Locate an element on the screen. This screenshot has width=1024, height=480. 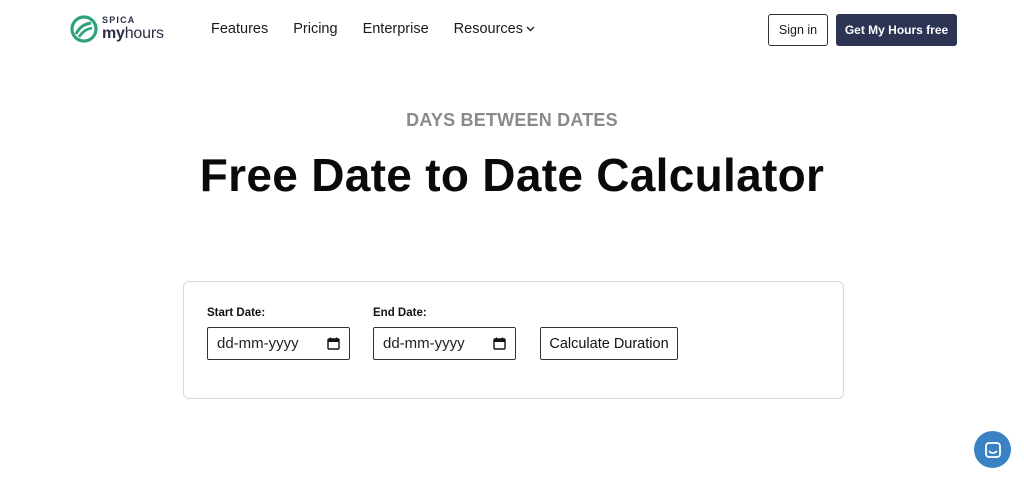
spica-logo-icon is located at coordinates (84, 29).